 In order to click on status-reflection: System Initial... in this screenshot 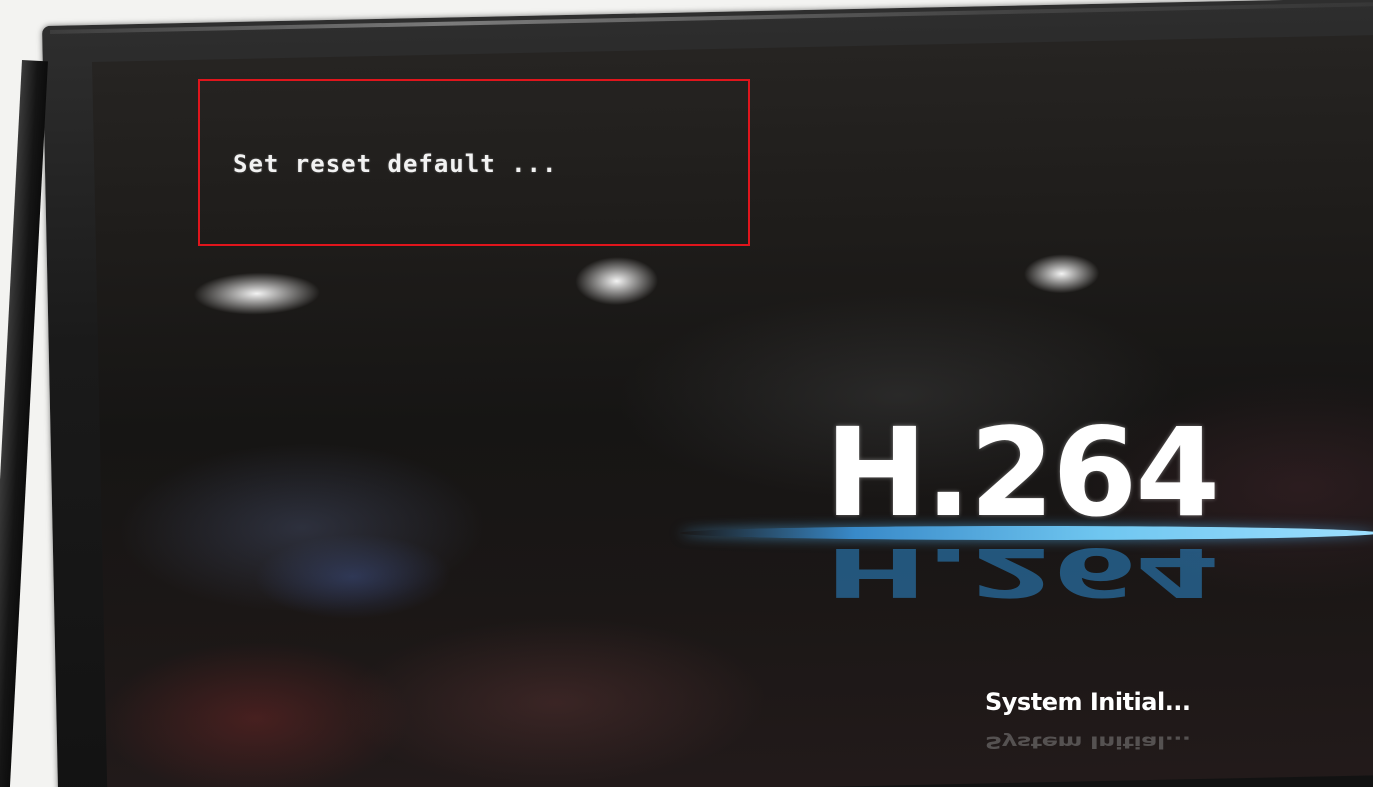, I will do `click(1088, 742)`.